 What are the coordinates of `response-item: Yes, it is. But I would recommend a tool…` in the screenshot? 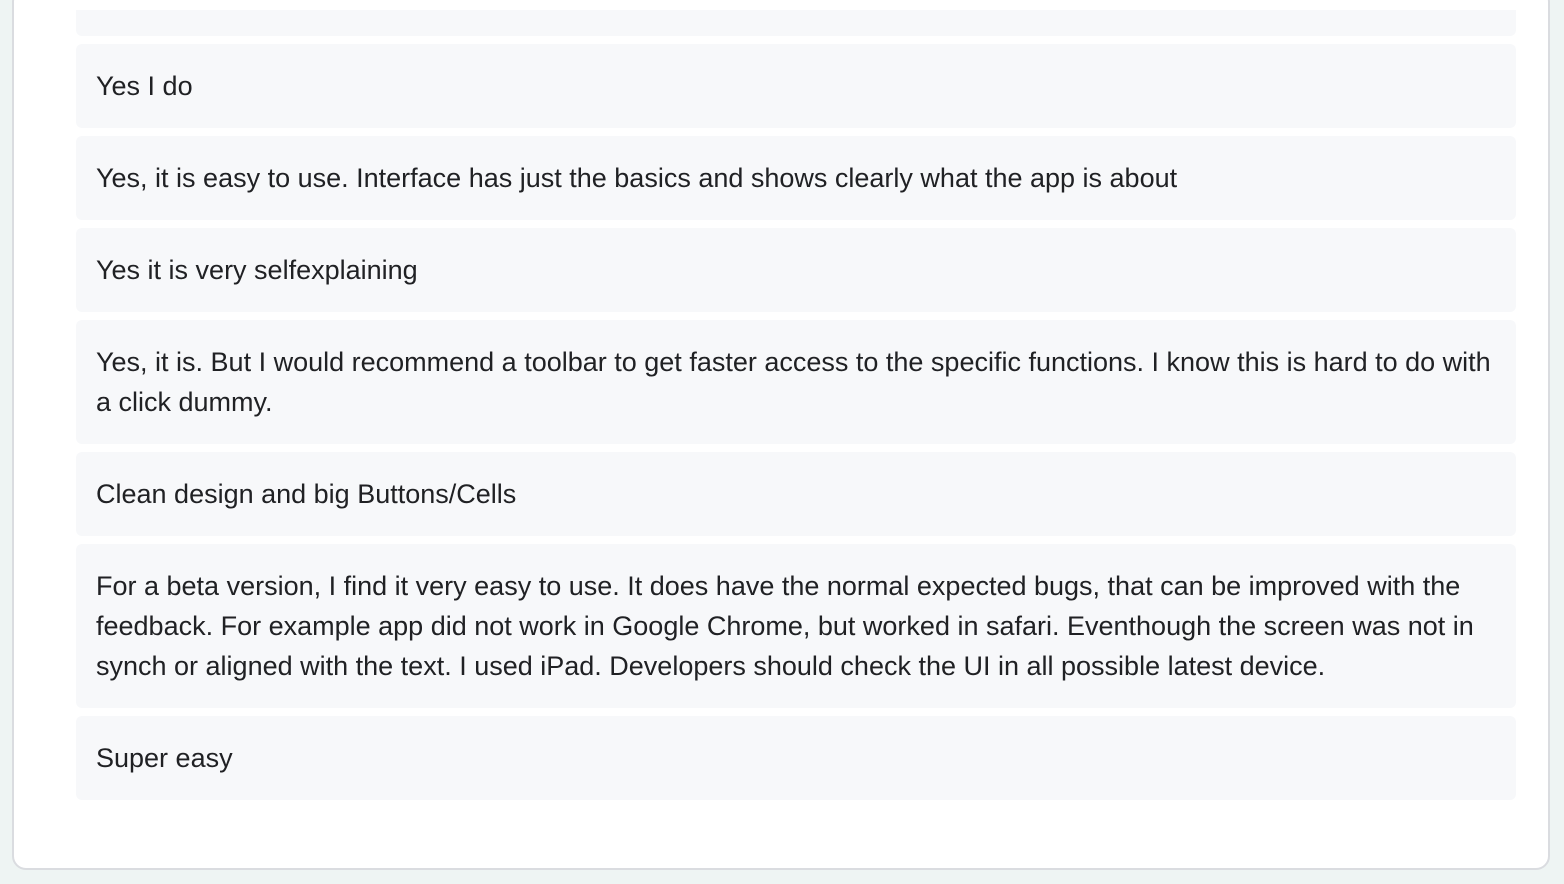 It's located at (796, 382).